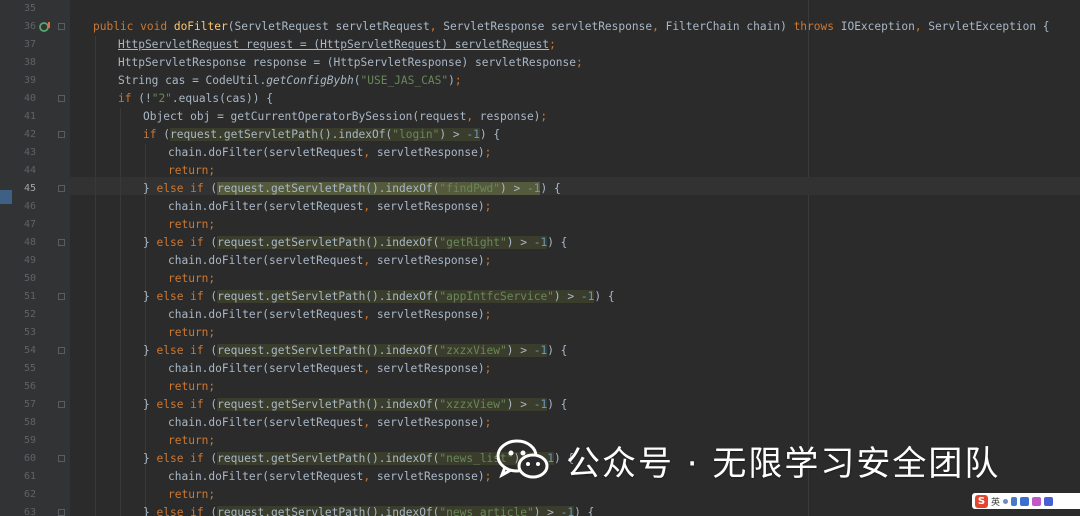 This screenshot has width=1080, height=516. Describe the element at coordinates (24, 99) in the screenshot. I see `line-number: 40` at that location.